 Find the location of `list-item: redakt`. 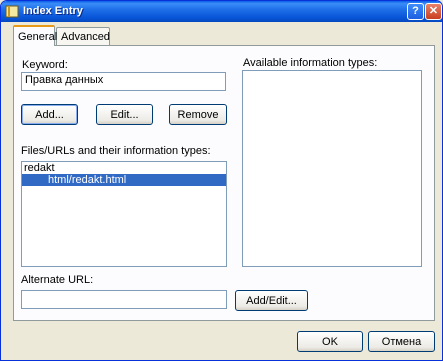

list-item: redakt is located at coordinates (124, 168).